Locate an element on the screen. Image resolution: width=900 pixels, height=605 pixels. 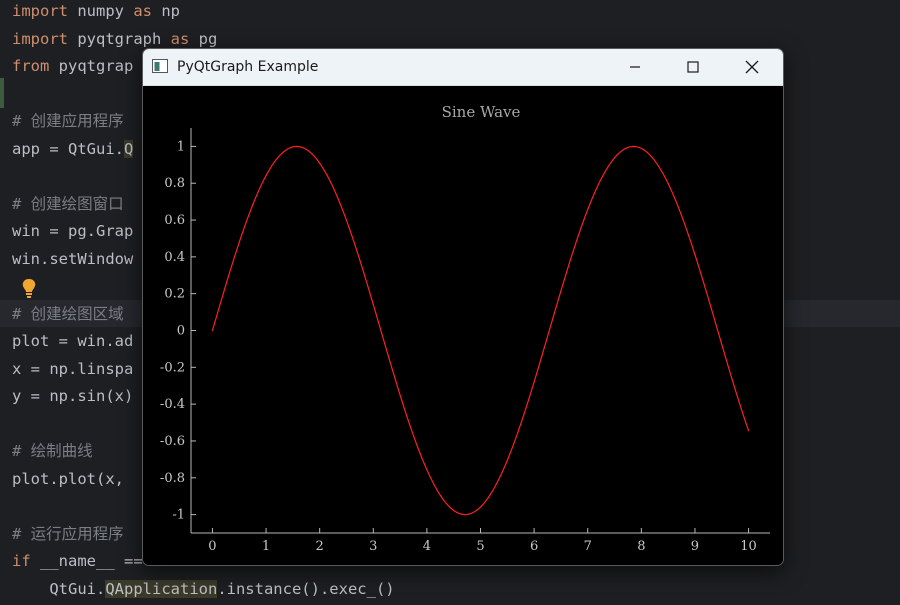
x-tick-label: 7 is located at coordinates (588, 546).